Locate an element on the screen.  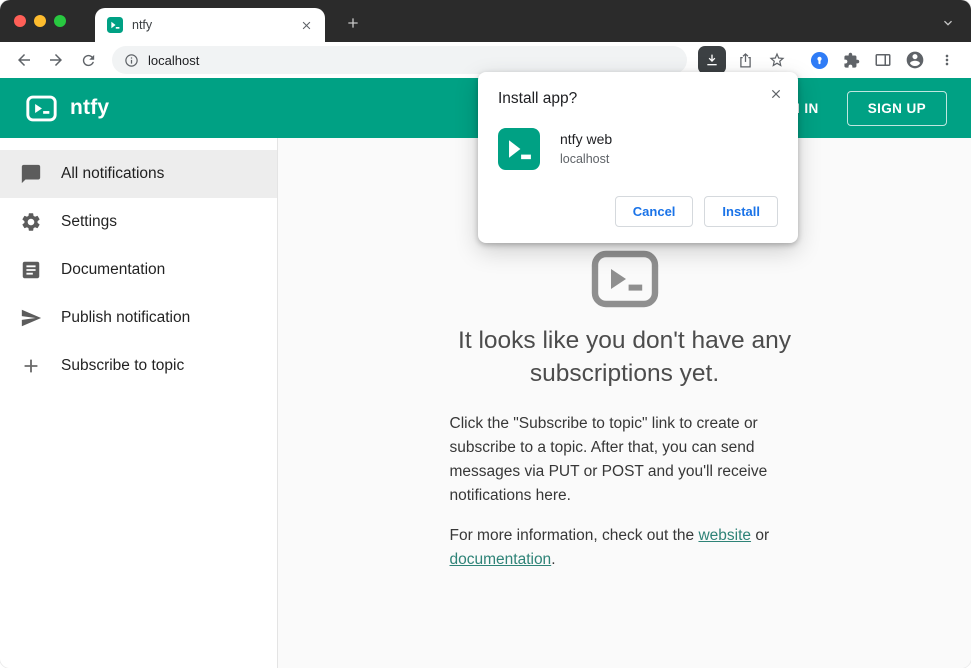
documentation-link: documentation is located at coordinates (501, 559).